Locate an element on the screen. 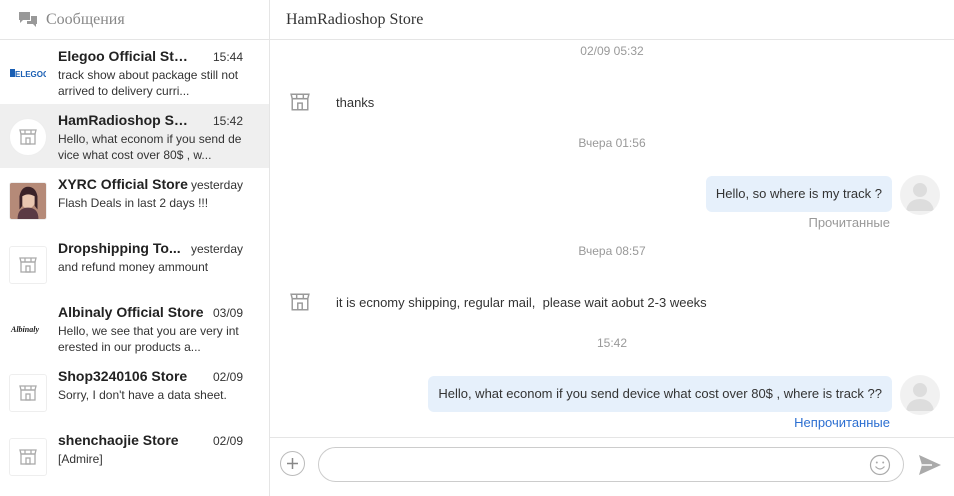 The width and height of the screenshot is (954, 496). person-photo-avatar is located at coordinates (28, 201).